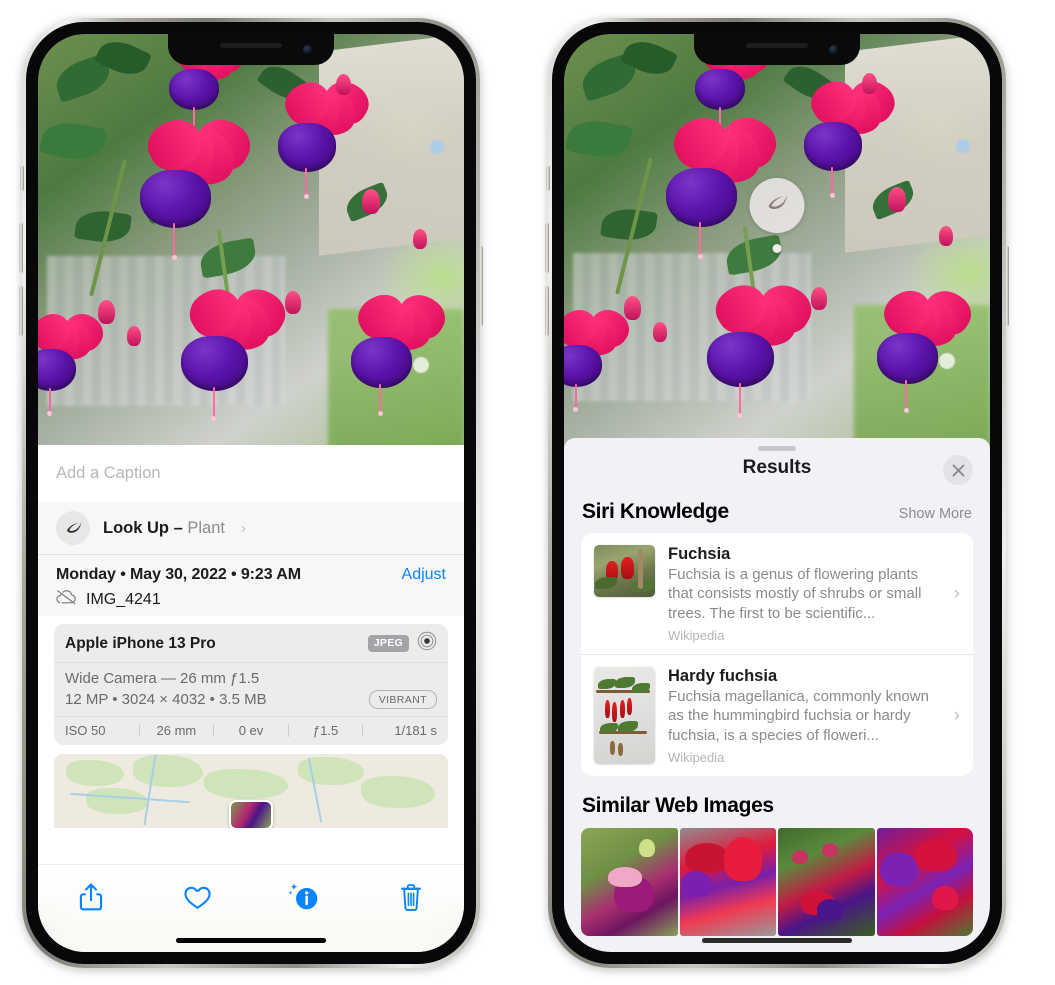 Image resolution: width=1055 pixels, height=985 pixels. I want to click on photo-location-map, so click(251, 791).